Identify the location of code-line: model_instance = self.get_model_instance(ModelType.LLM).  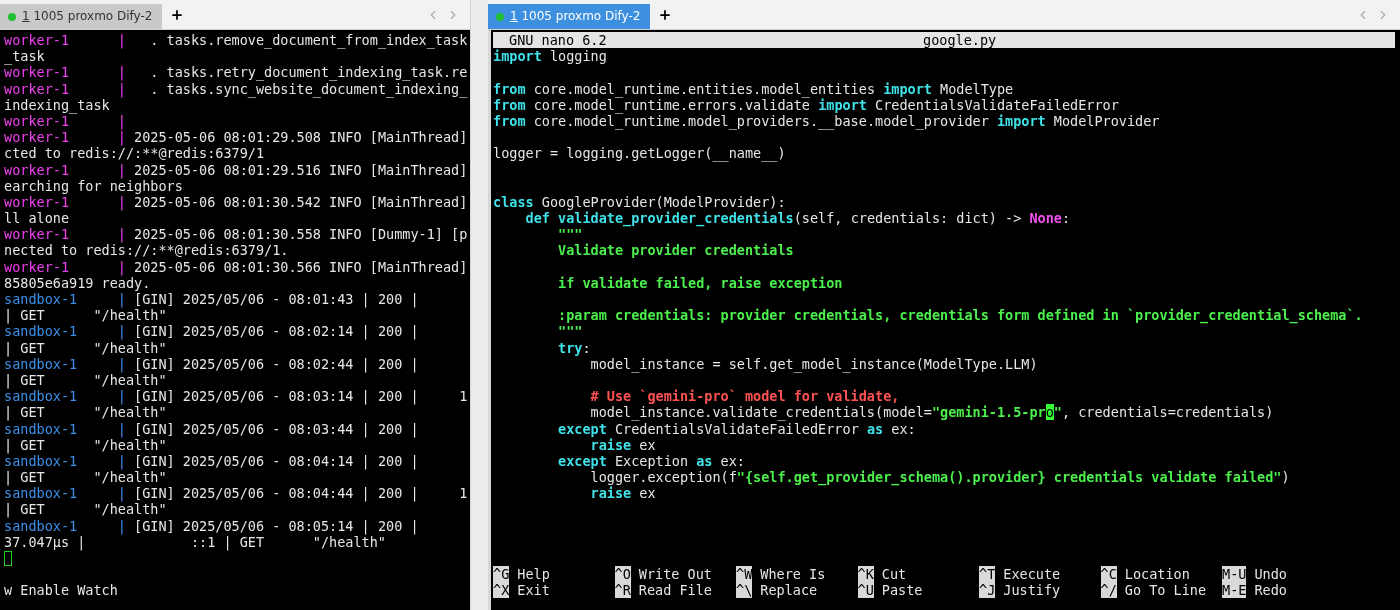
(813, 363).